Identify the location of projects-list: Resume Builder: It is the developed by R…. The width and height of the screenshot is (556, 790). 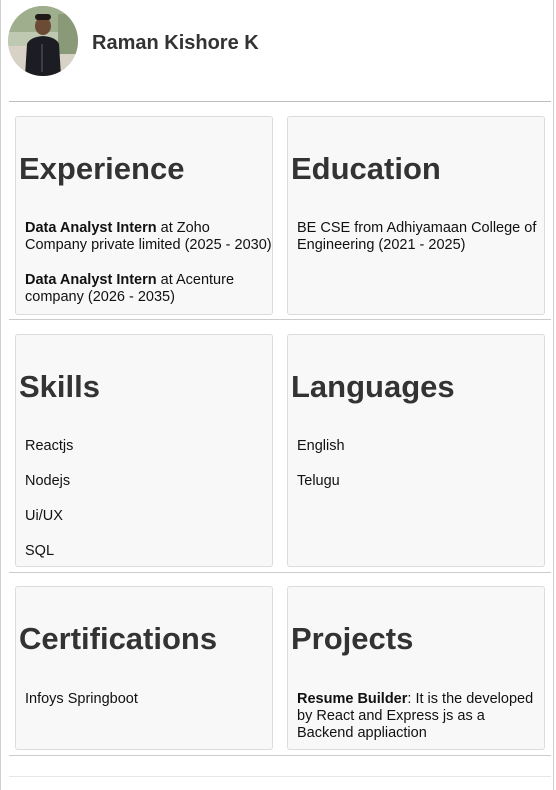
(420, 716).